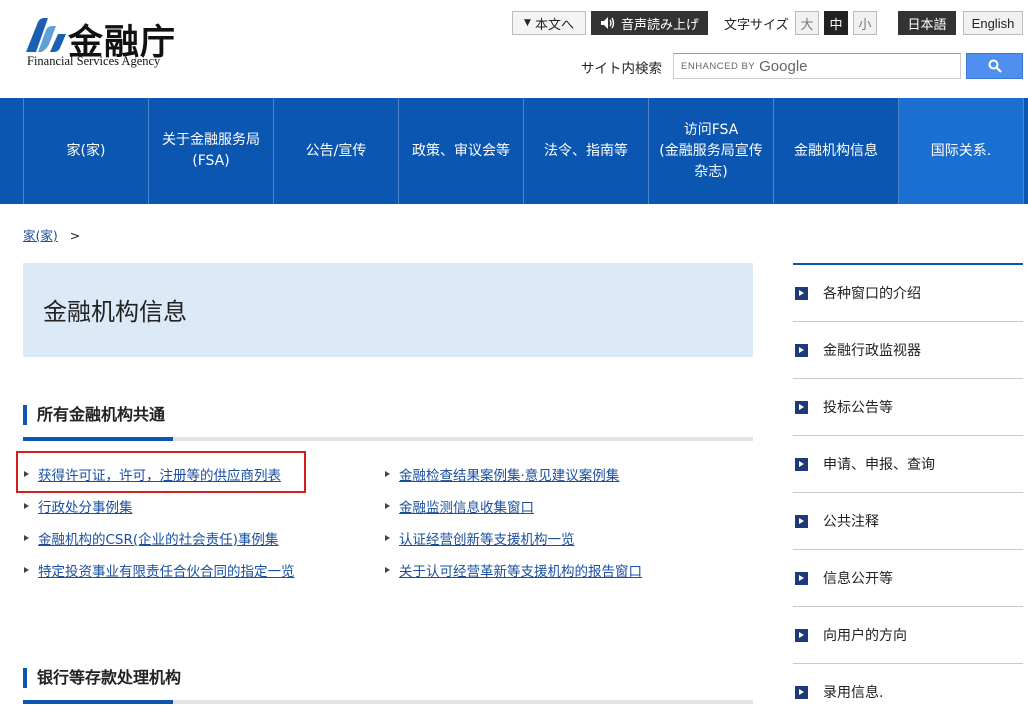 The image size is (1028, 706). I want to click on search-enhanced-by: ENHANCED BY, so click(718, 66).